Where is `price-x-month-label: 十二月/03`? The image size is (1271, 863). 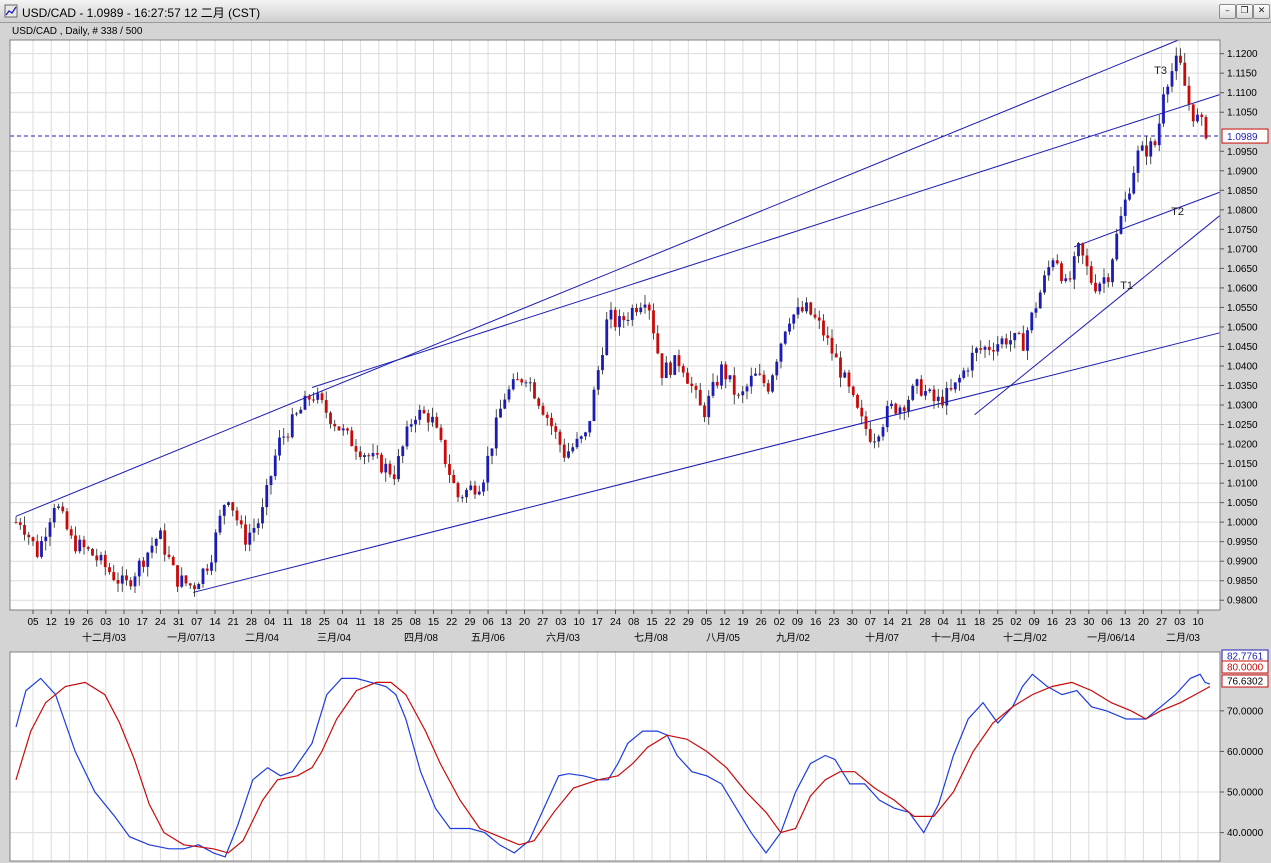 price-x-month-label: 十二月/03 is located at coordinates (104, 637).